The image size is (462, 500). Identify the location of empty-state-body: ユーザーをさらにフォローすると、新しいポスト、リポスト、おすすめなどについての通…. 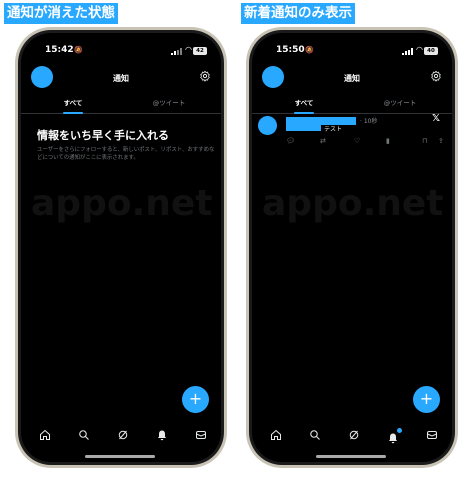
(126, 154).